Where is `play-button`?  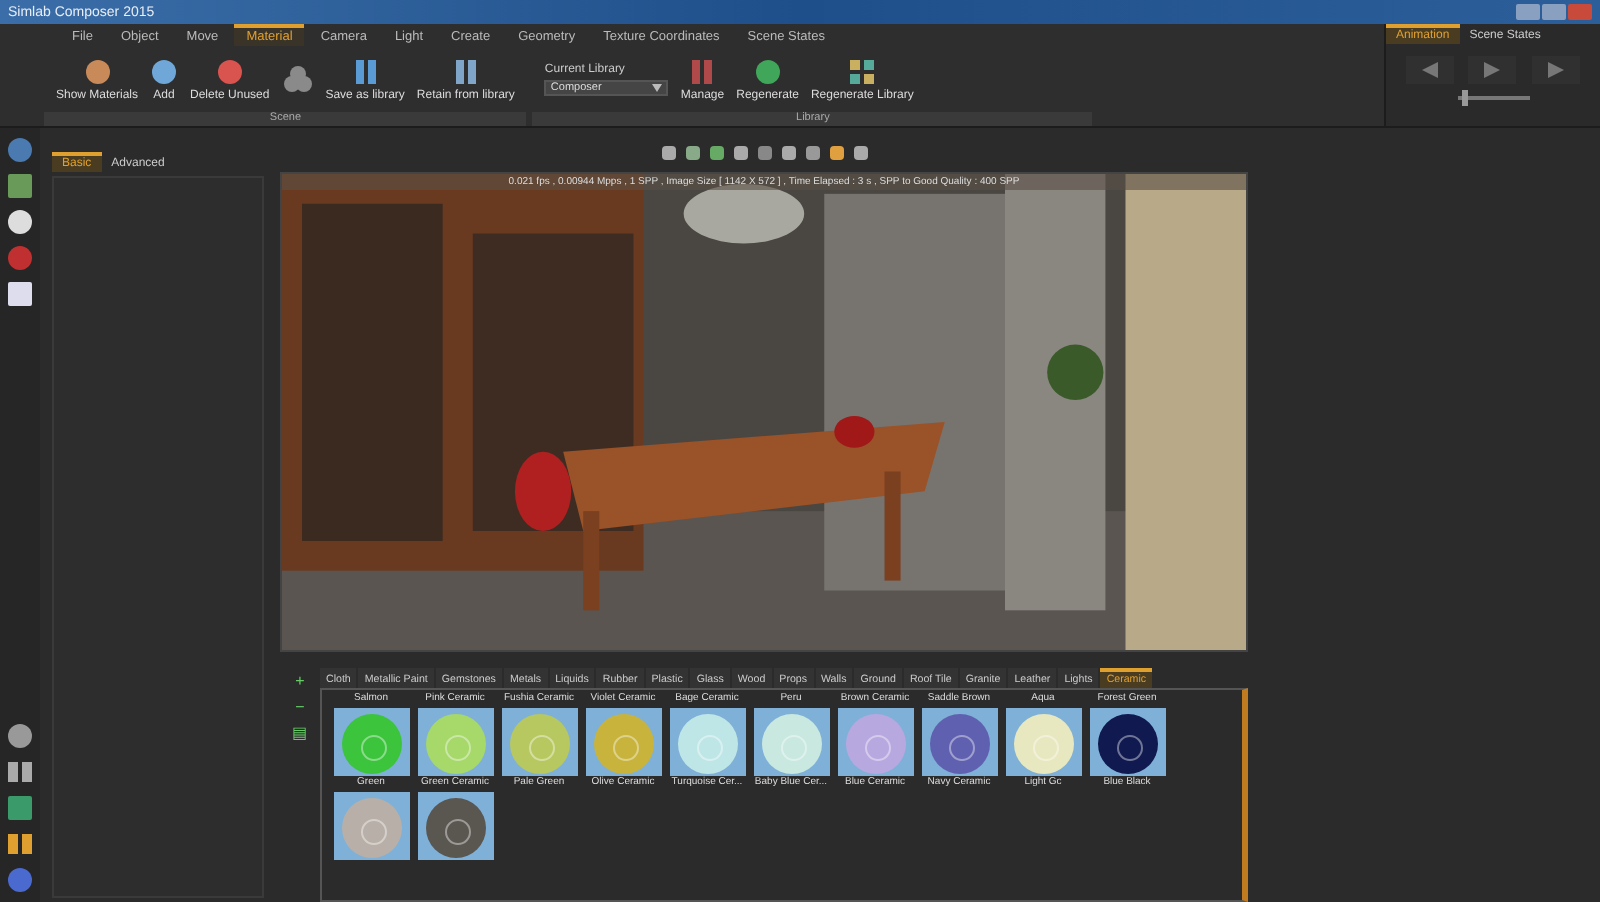 play-button is located at coordinates (1492, 70).